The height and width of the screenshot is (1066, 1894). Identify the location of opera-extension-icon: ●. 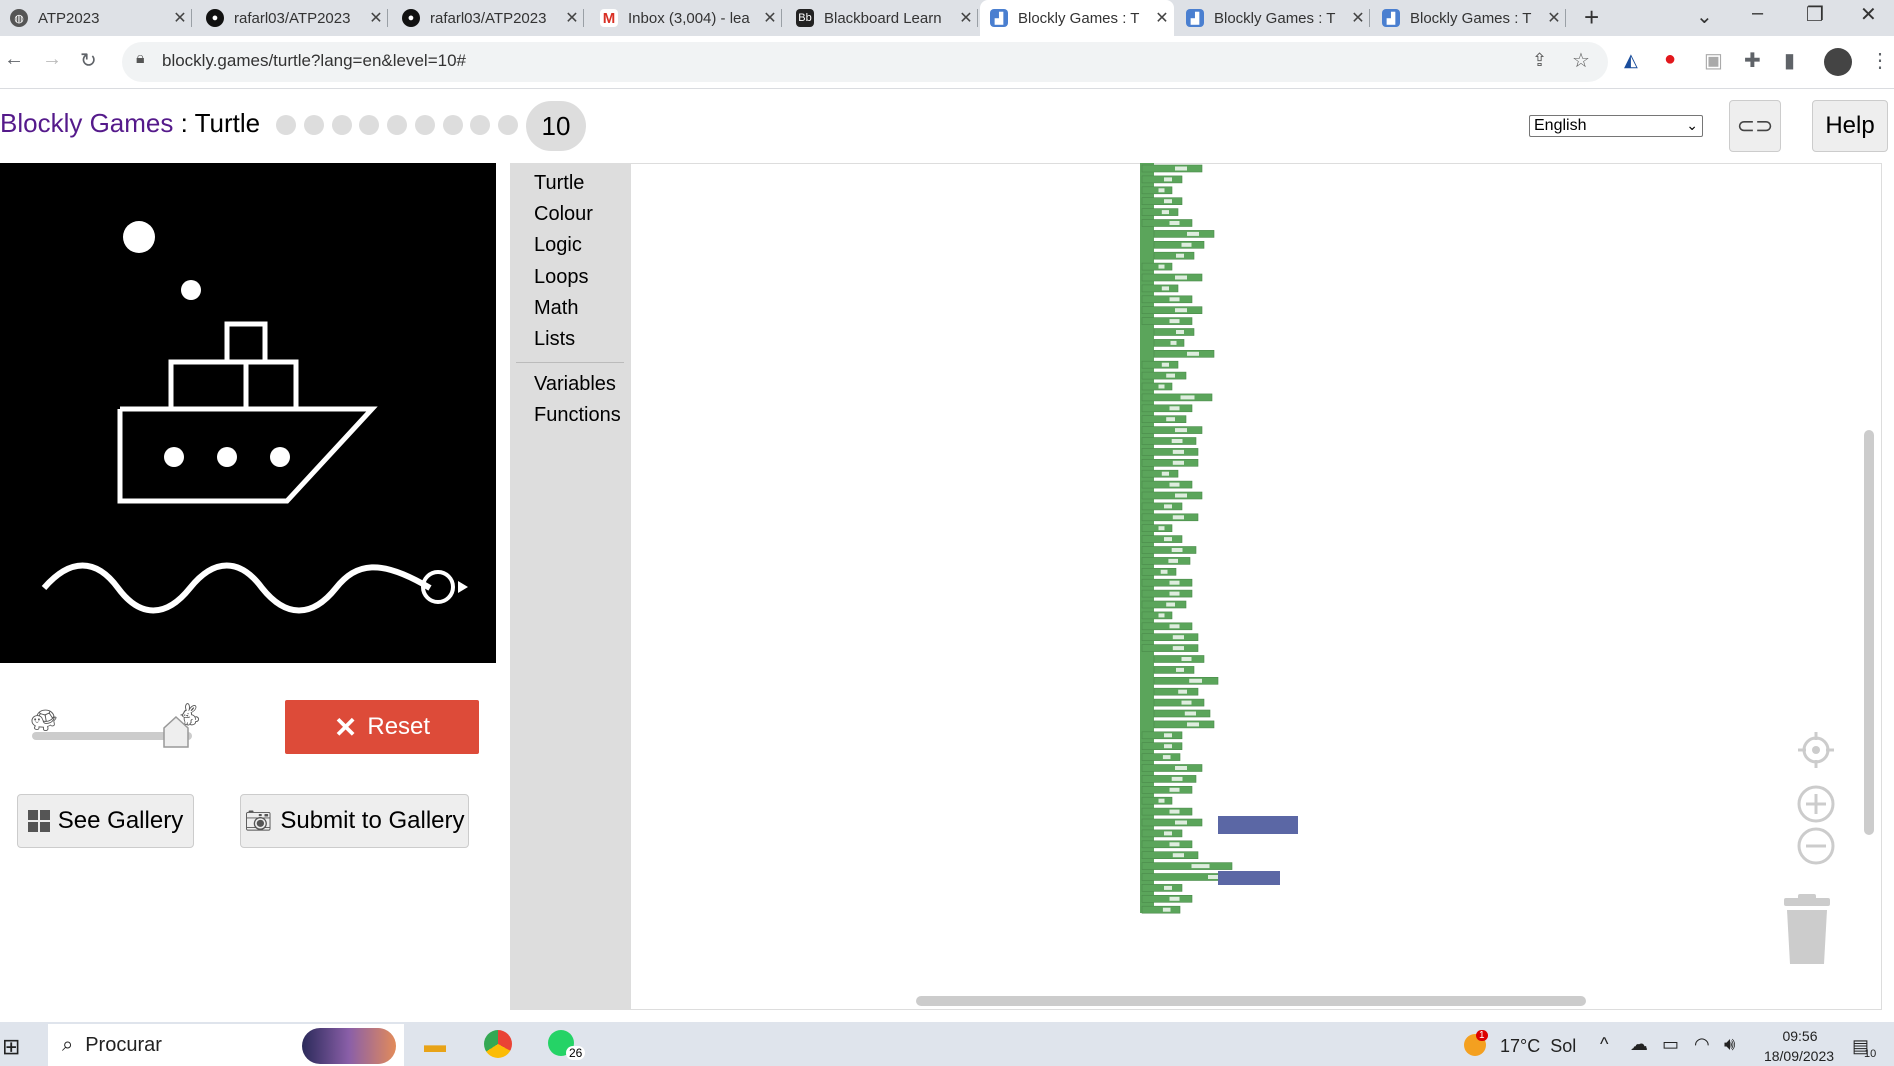
(1670, 59).